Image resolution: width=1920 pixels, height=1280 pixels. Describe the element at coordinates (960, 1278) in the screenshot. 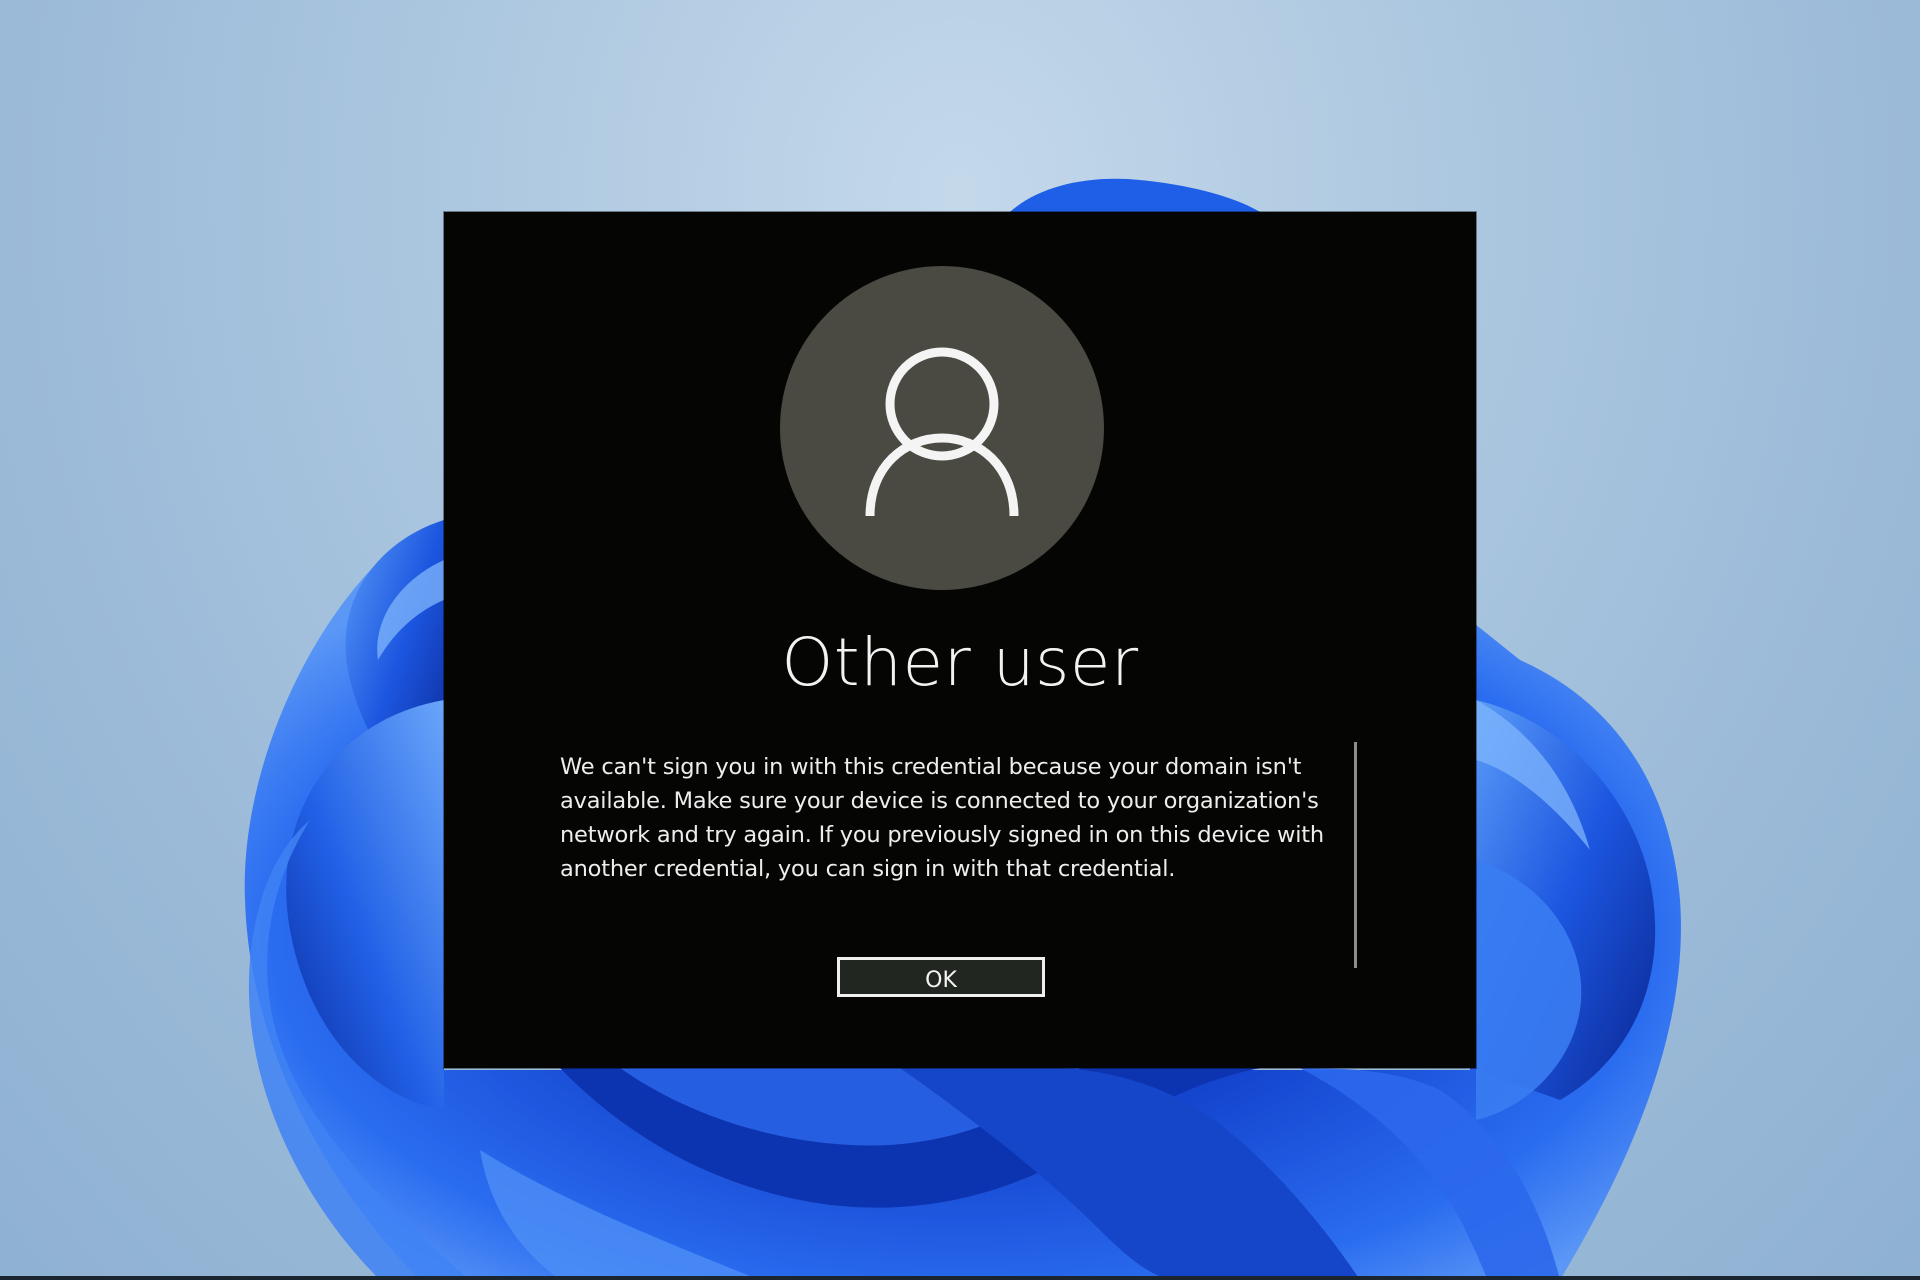

I see `taskbar-edge` at that location.